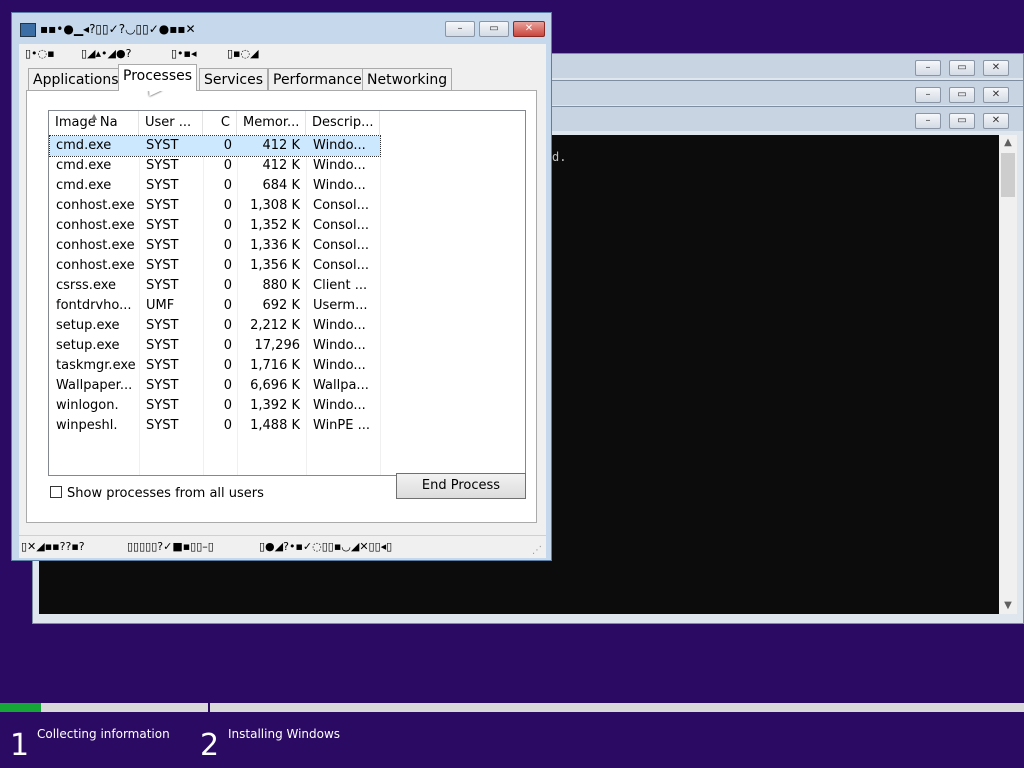 This screenshot has height=768, width=1024. Describe the element at coordinates (76, 79) in the screenshot. I see `tab-applications: Applications` at that location.